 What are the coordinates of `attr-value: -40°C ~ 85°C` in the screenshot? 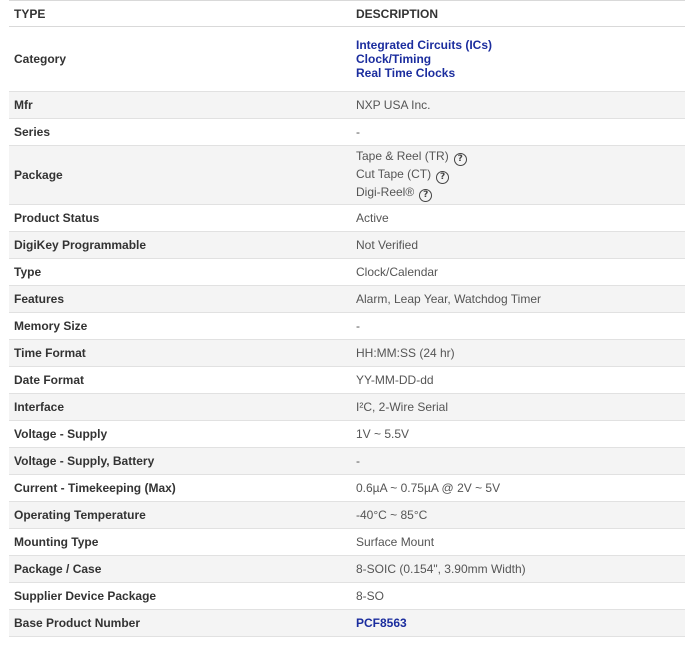 It's located at (518, 515).